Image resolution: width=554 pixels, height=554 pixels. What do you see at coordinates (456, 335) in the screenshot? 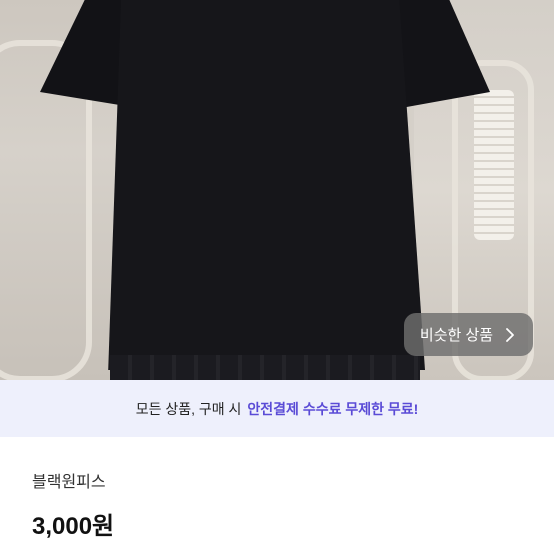
I see `similar-products-label: 비슷한 상품` at bounding box center [456, 335].